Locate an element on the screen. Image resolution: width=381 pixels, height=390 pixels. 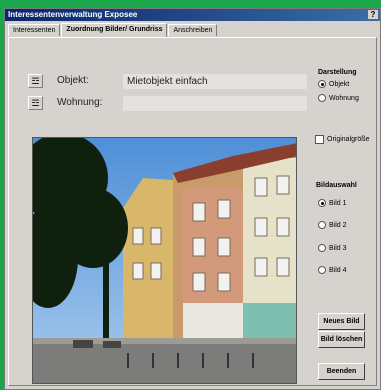
originalgroesse-checkbox: Originalgröße is located at coordinates (342, 139).